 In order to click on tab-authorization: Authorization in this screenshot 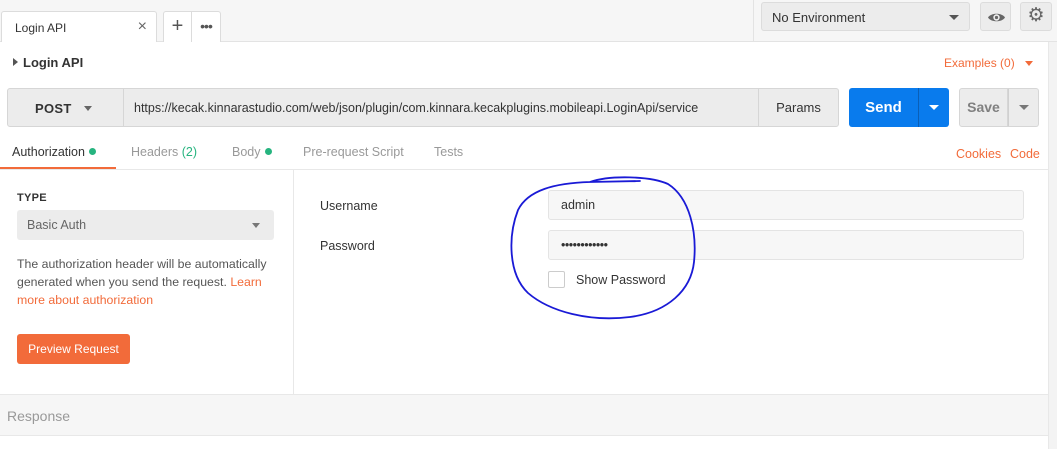, I will do `click(54, 152)`.